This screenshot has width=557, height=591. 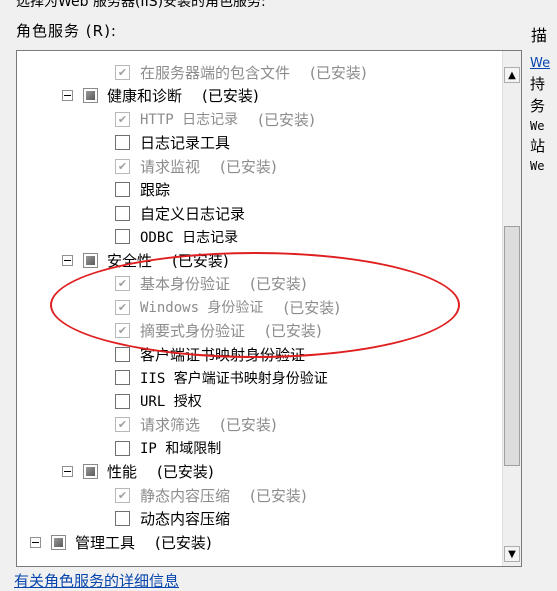 I want to click on tree-item-label: 跟踪, so click(x=155, y=190).